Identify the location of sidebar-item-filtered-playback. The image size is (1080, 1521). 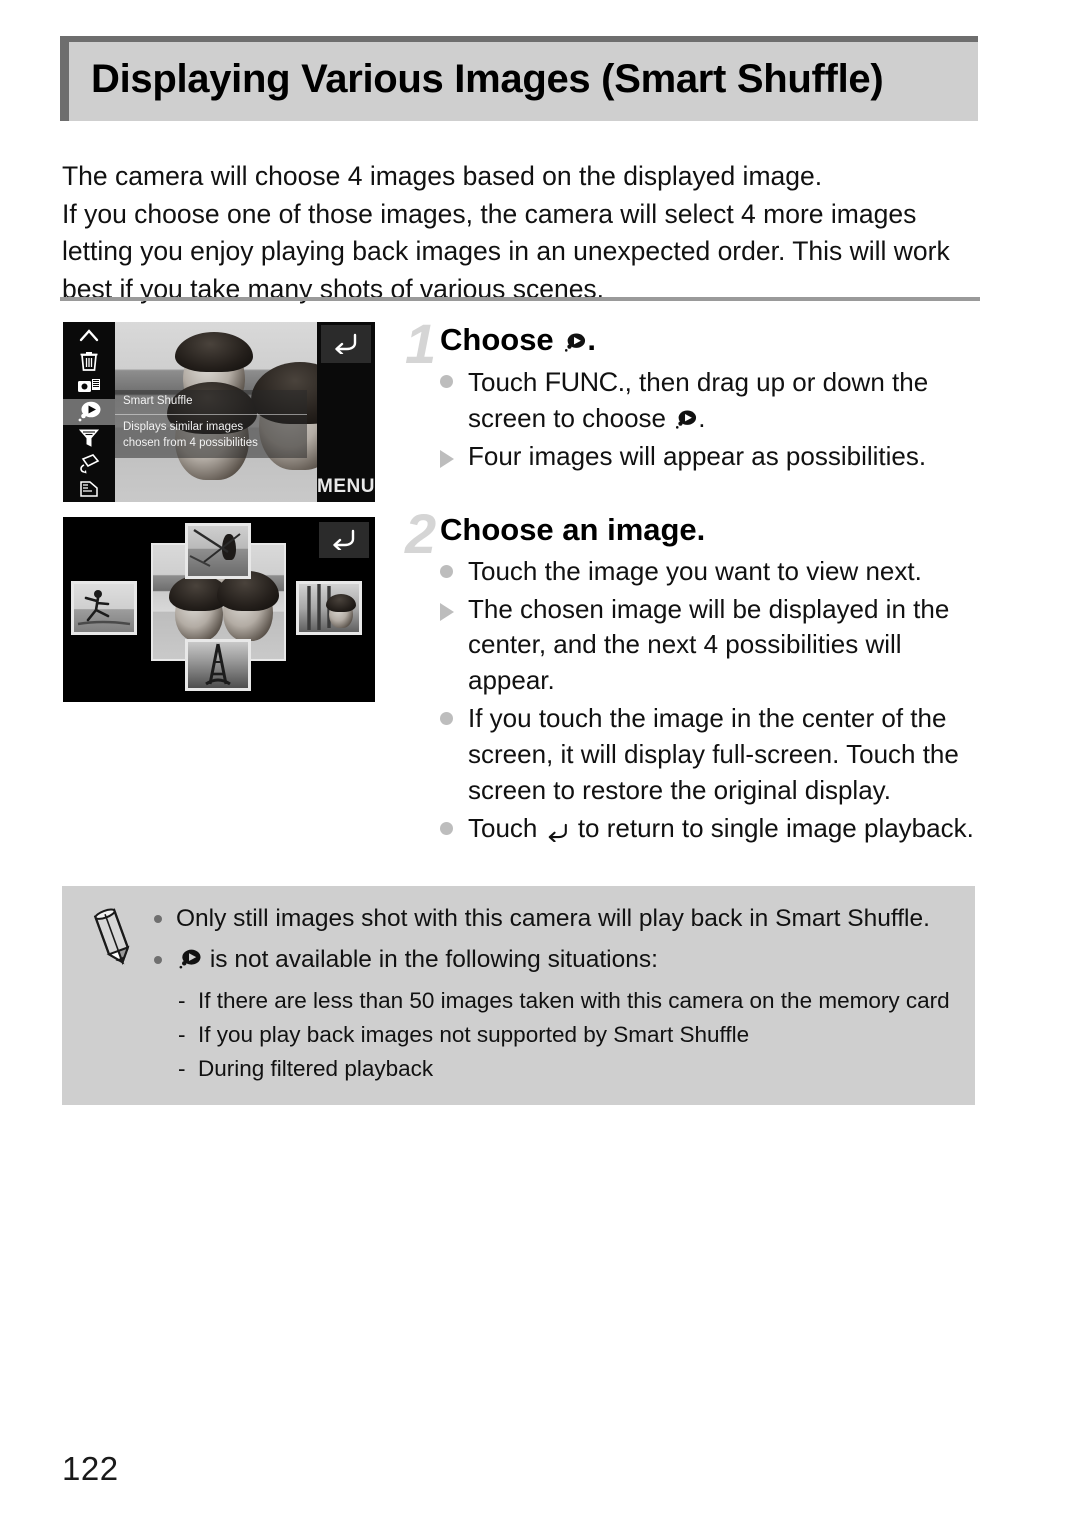
(89, 438).